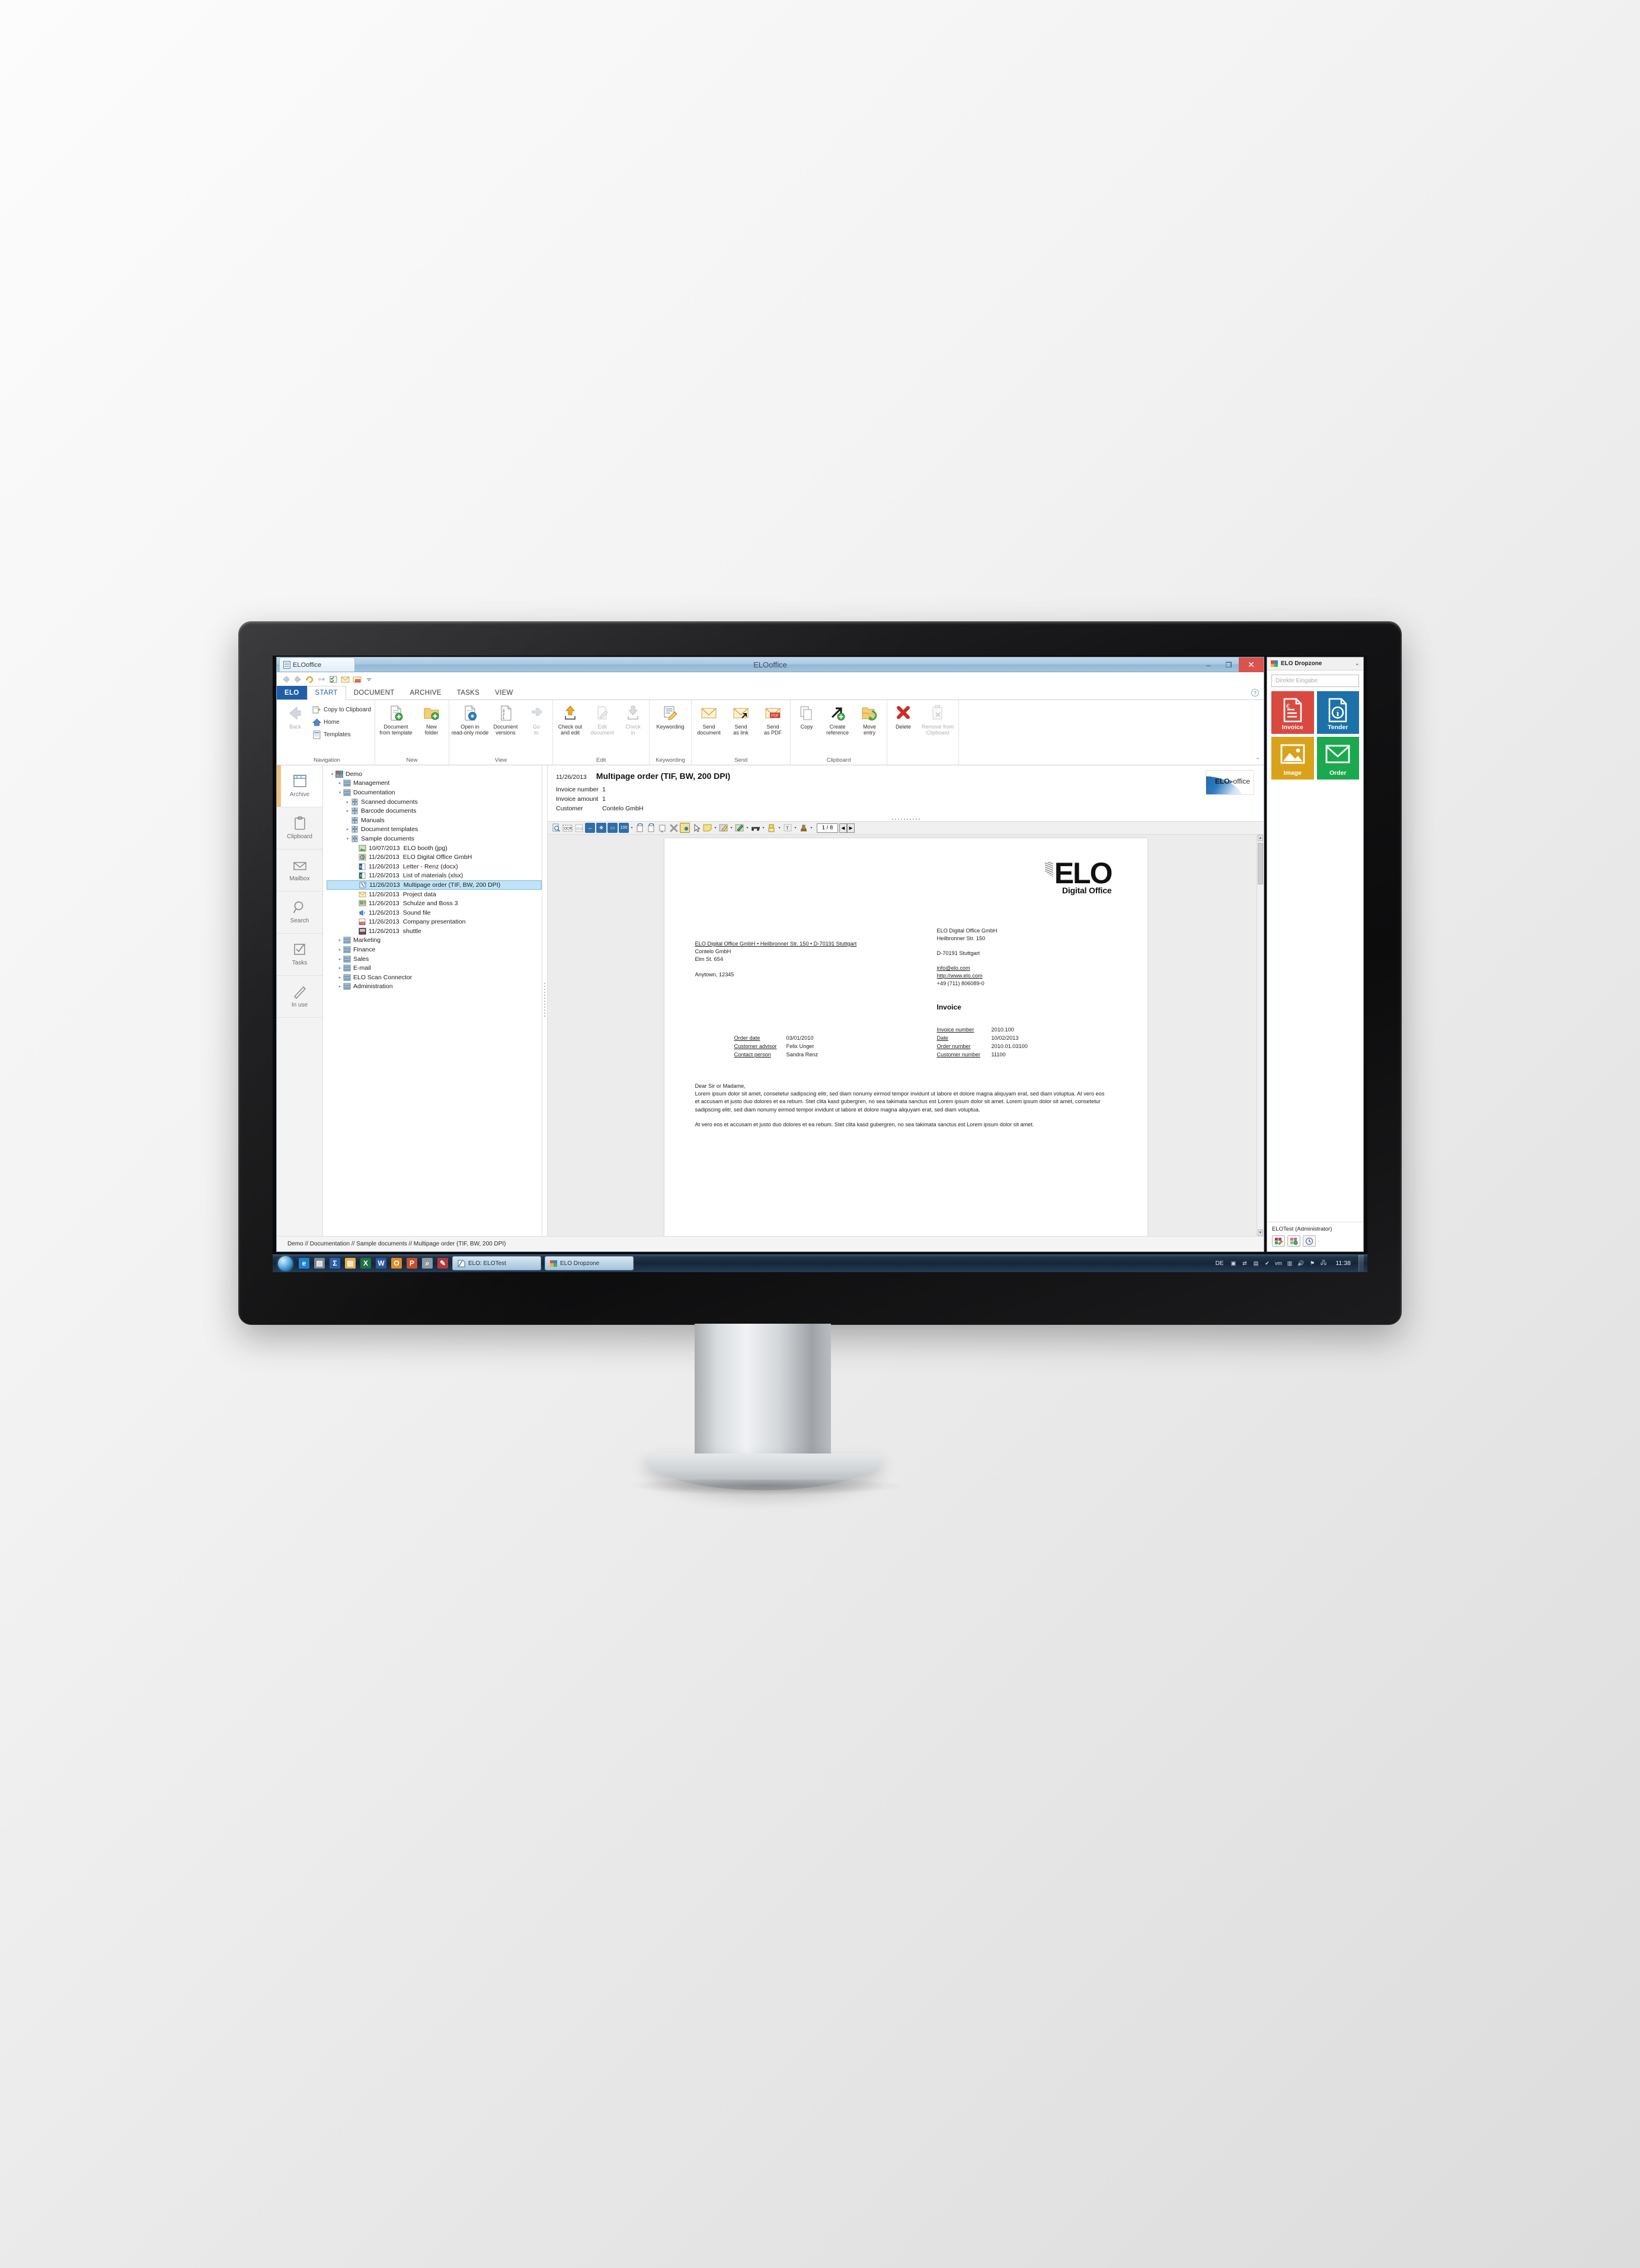 The height and width of the screenshot is (2268, 1640). What do you see at coordinates (434, 940) in the screenshot?
I see `tree-item: ▸ Marketing` at bounding box center [434, 940].